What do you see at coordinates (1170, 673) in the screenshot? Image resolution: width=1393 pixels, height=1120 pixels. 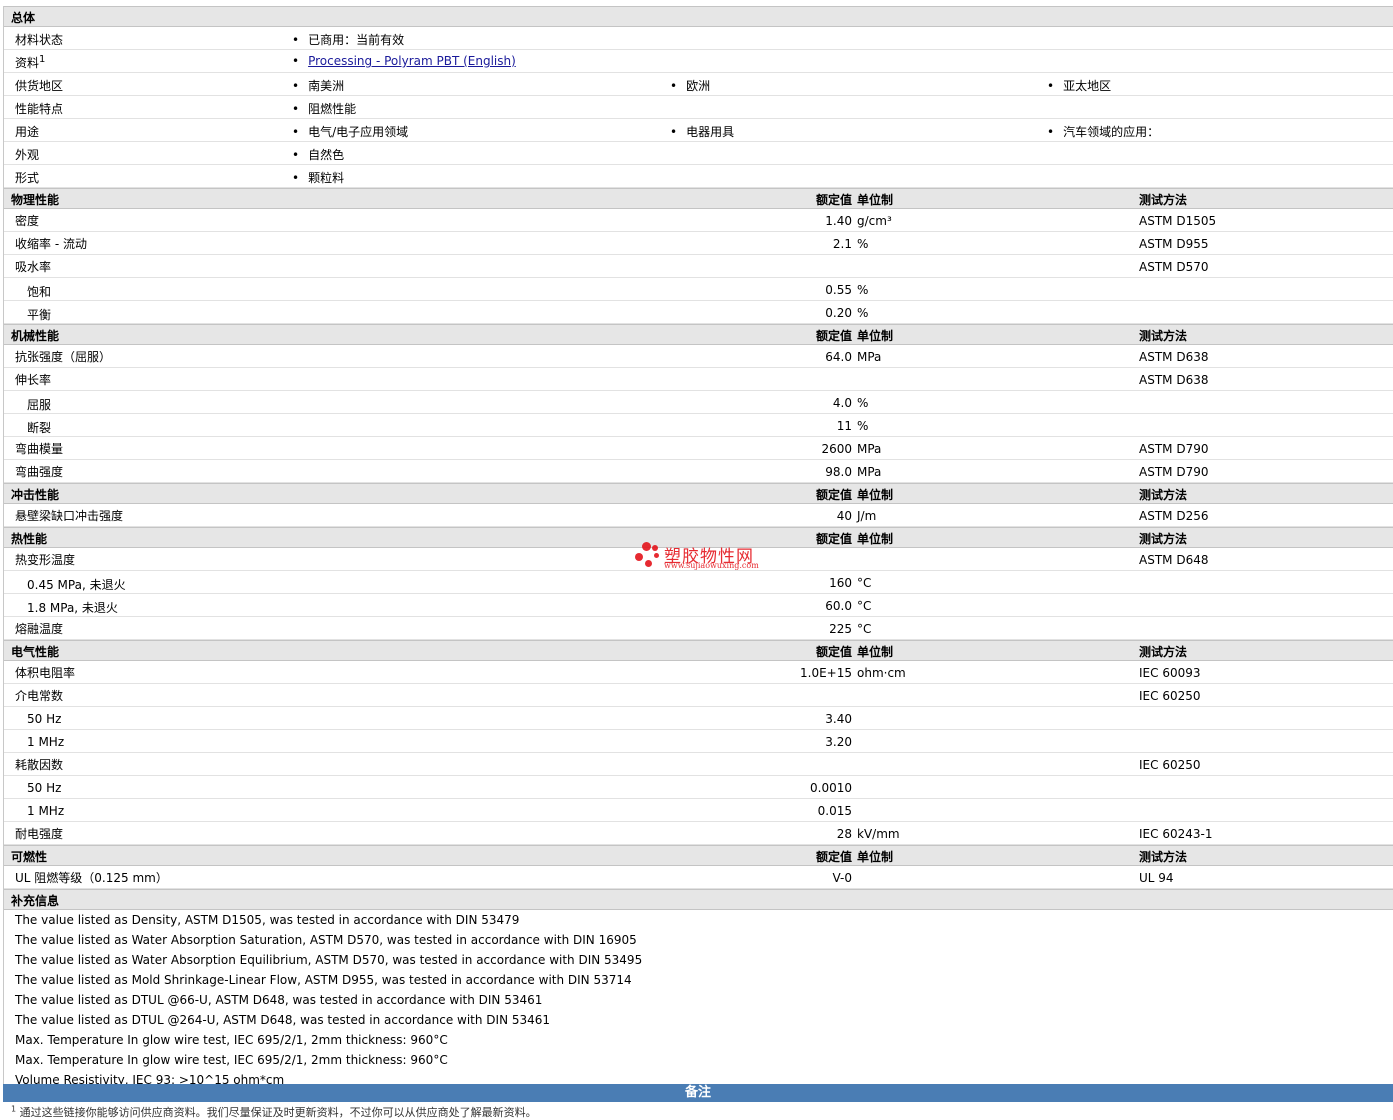 I see `property-test-method: IEC 60093` at bounding box center [1170, 673].